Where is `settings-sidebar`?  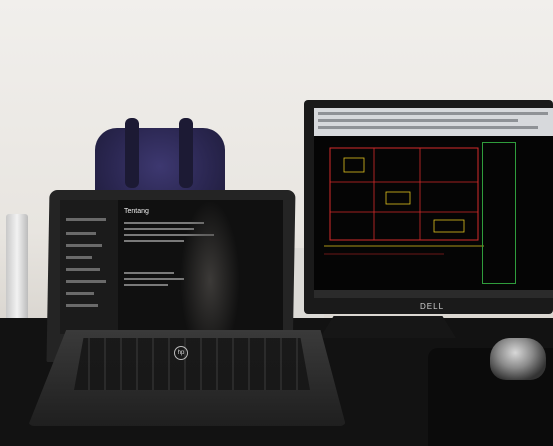
settings-sidebar is located at coordinates (89, 267).